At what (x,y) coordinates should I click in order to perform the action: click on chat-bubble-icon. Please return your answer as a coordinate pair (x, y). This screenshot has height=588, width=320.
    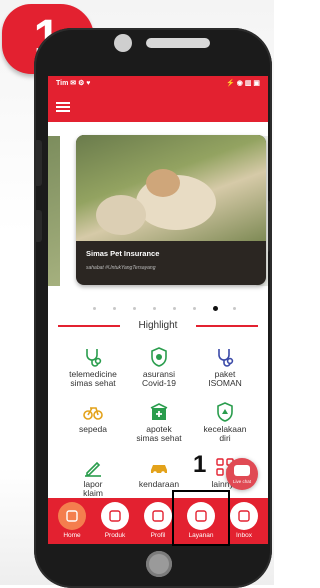
    Looking at the image, I should click on (242, 470).